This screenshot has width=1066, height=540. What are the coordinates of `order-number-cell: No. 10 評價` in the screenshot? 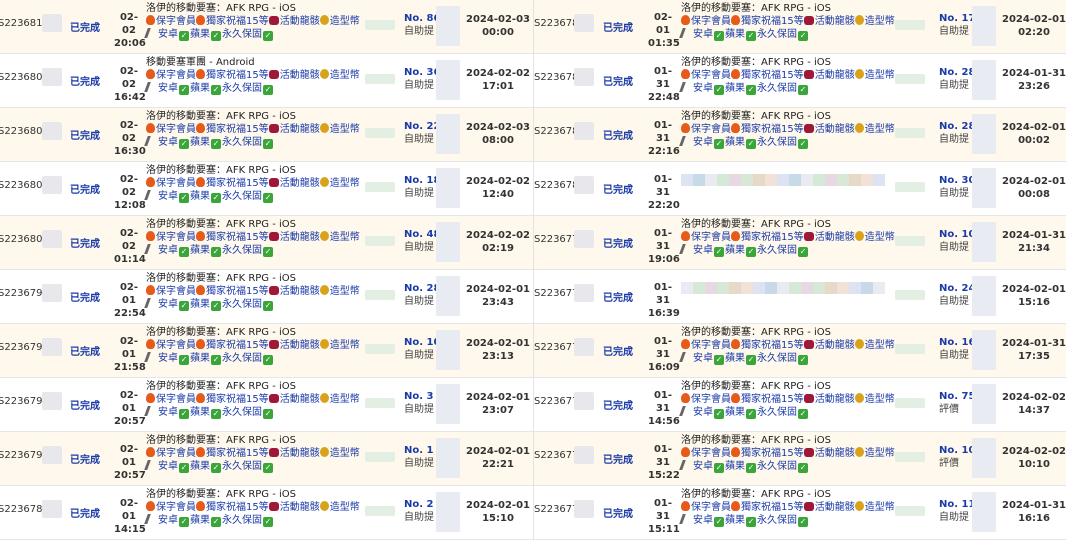 It's located at (957, 457).